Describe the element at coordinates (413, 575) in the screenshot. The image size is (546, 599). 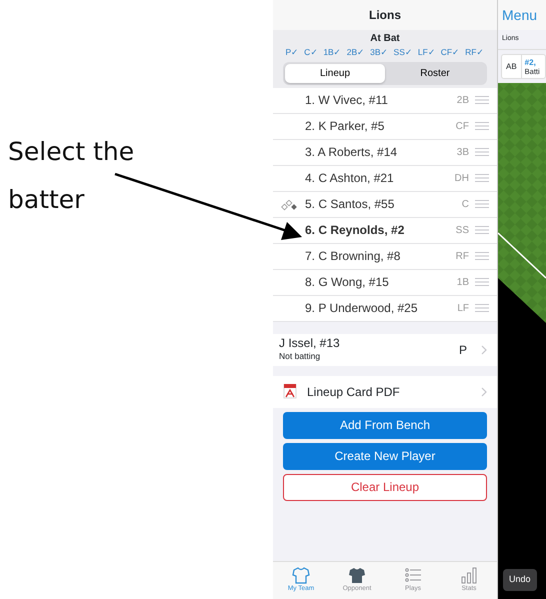
I see `list-icon` at that location.